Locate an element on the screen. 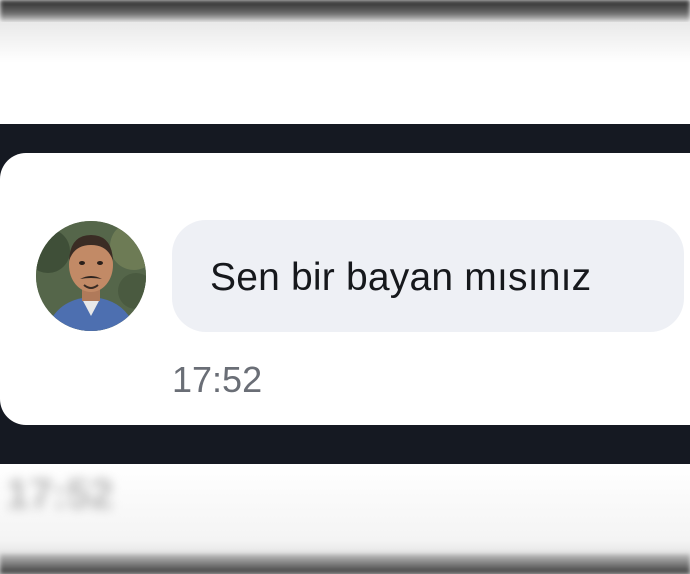 This screenshot has height=574, width=690. message-timestamp: 17:52 is located at coordinates (217, 379).